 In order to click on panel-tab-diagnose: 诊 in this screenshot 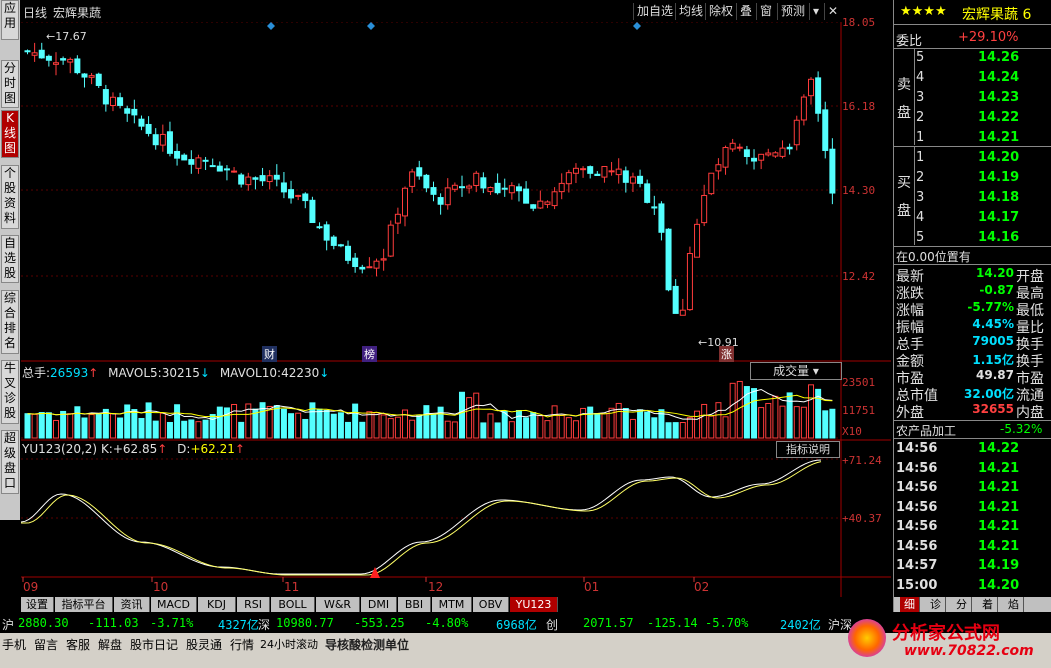, I will do `click(936, 604)`.